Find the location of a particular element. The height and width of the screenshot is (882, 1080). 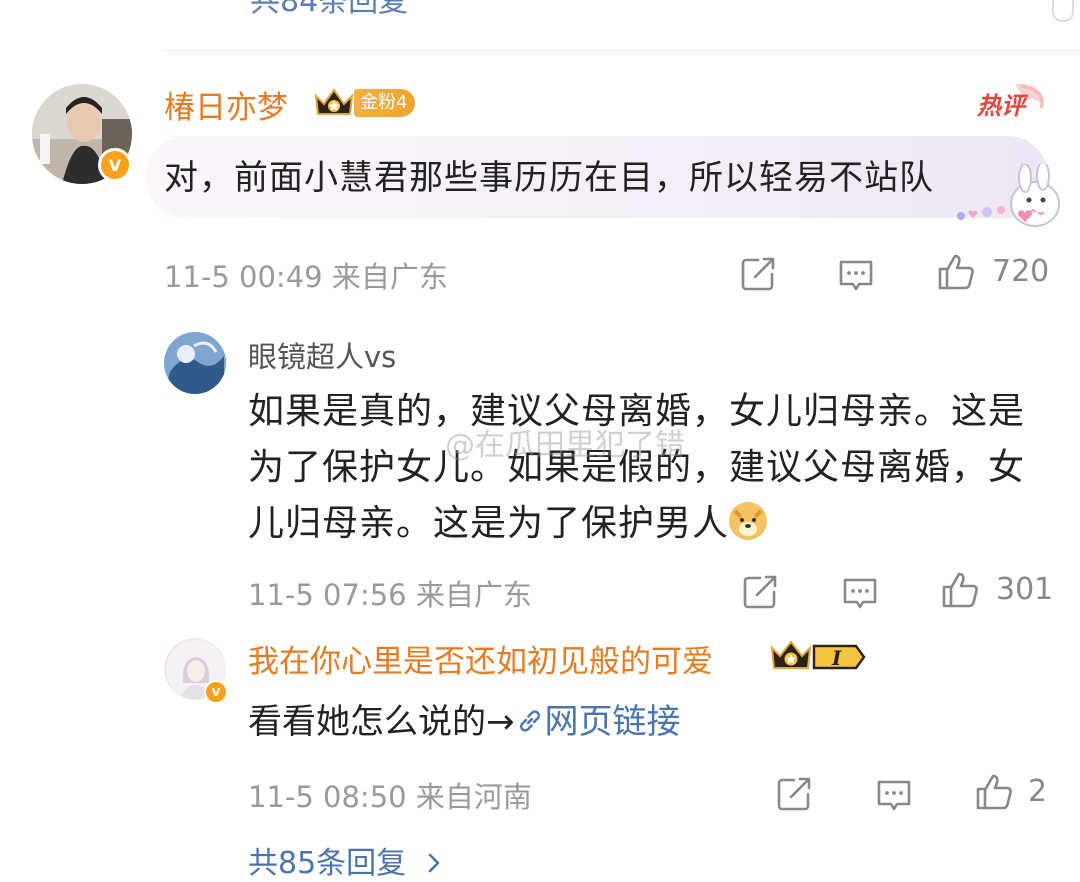

bunny-sticker-icon is located at coordinates (1008, 195).